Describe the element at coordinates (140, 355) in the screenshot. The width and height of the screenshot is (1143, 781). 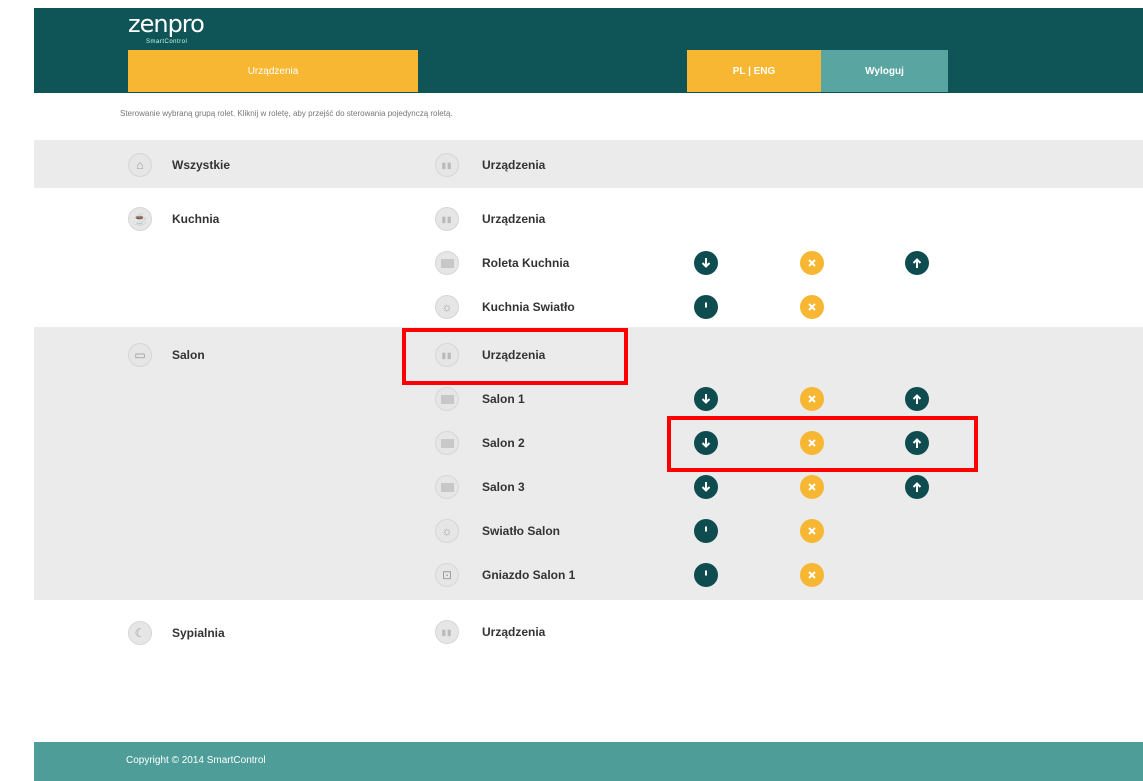
I see `tv-icon: ▭` at that location.